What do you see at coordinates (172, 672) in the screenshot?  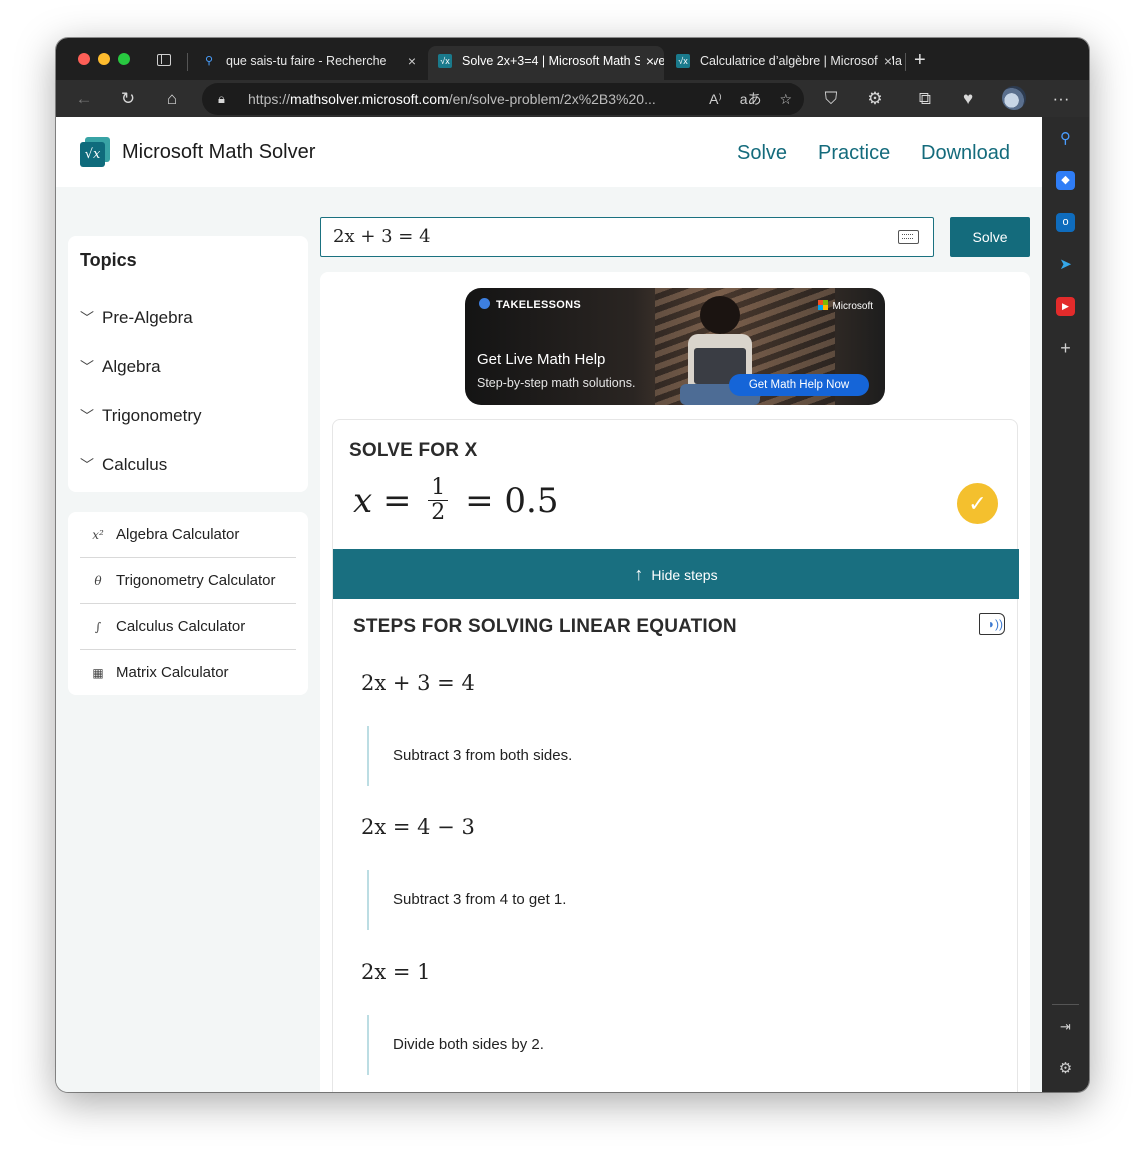 I see `calc-label: Matrix Calculator` at bounding box center [172, 672].